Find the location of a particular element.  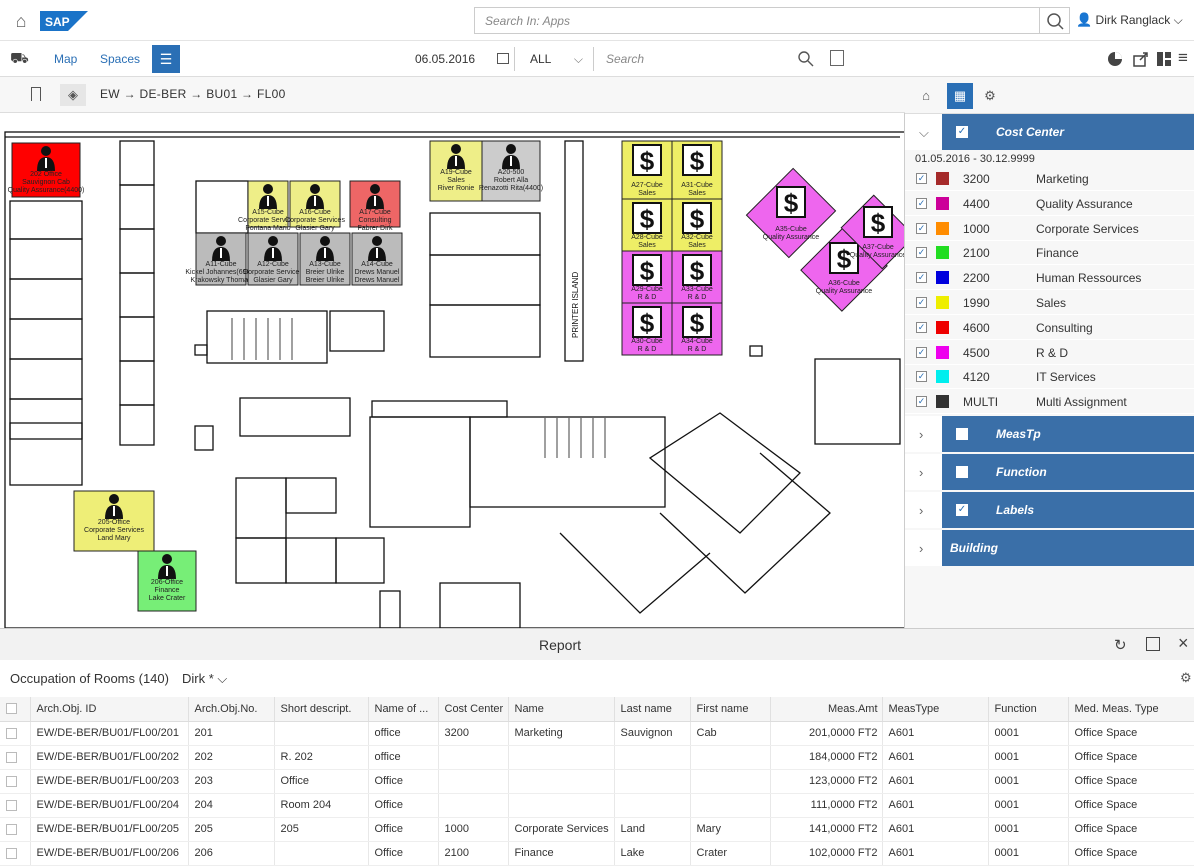

breadcrumb-path: EW → DE-BER → BU01 → FL00 is located at coordinates (193, 94).